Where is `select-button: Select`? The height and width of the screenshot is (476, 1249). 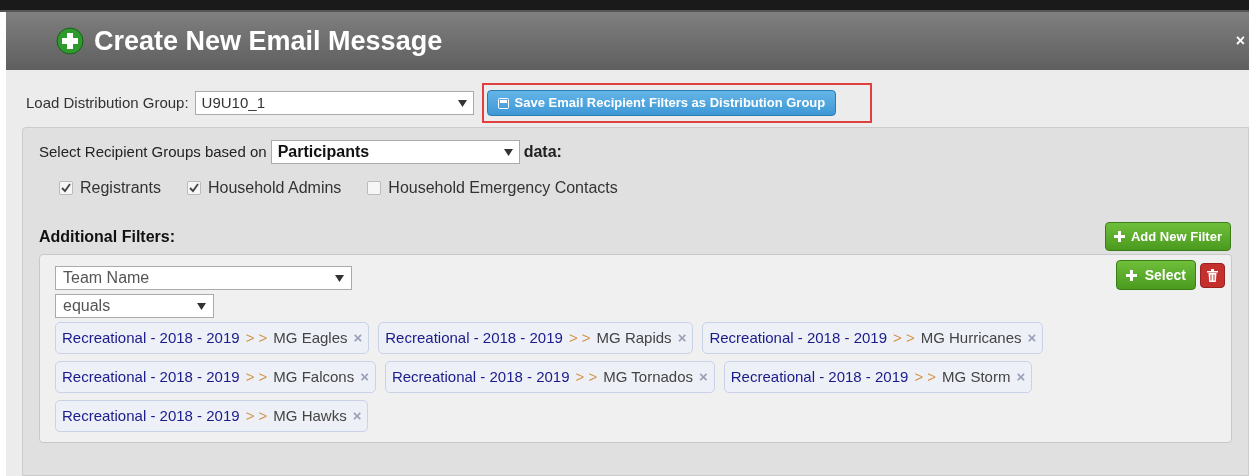 select-button: Select is located at coordinates (1155, 275).